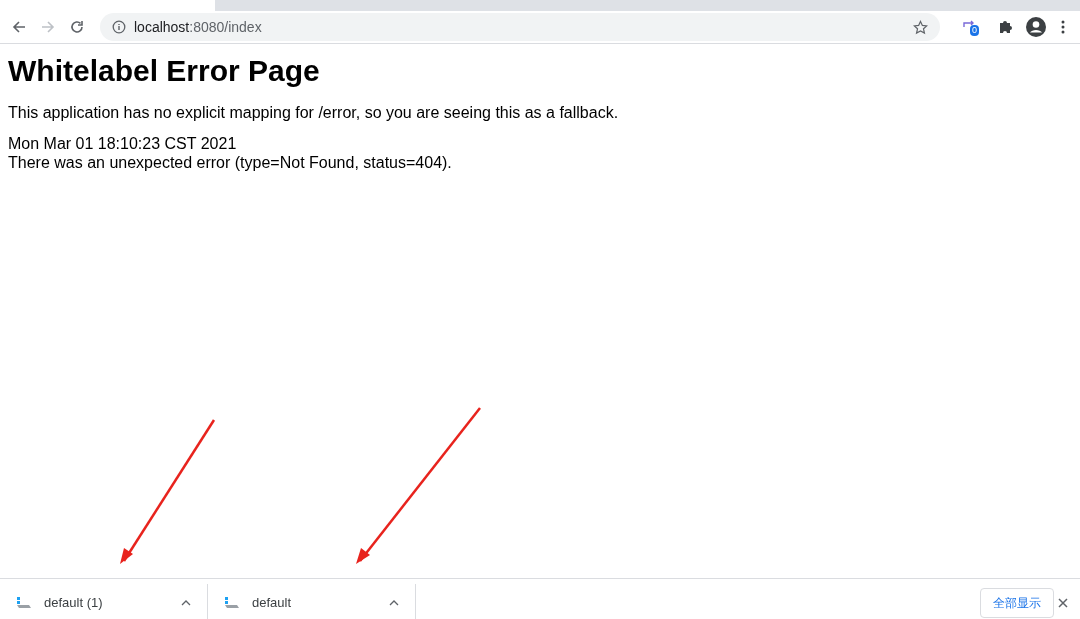  Describe the element at coordinates (272, 603) in the screenshot. I see `download-name: default` at that location.